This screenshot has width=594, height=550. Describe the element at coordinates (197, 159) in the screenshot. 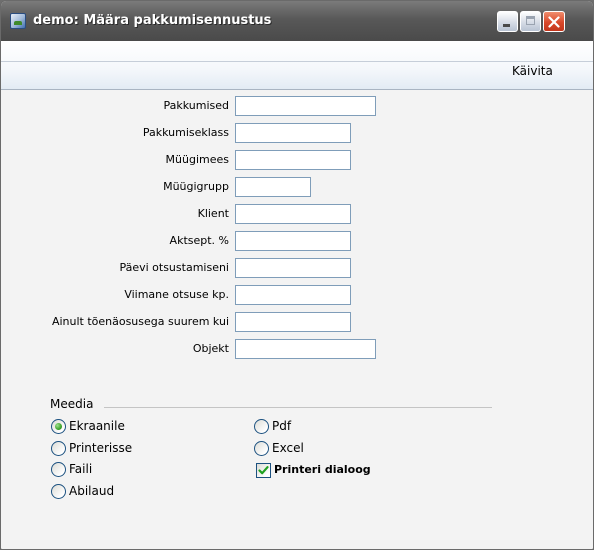

I see `label-muugimees: Müügimees` at that location.